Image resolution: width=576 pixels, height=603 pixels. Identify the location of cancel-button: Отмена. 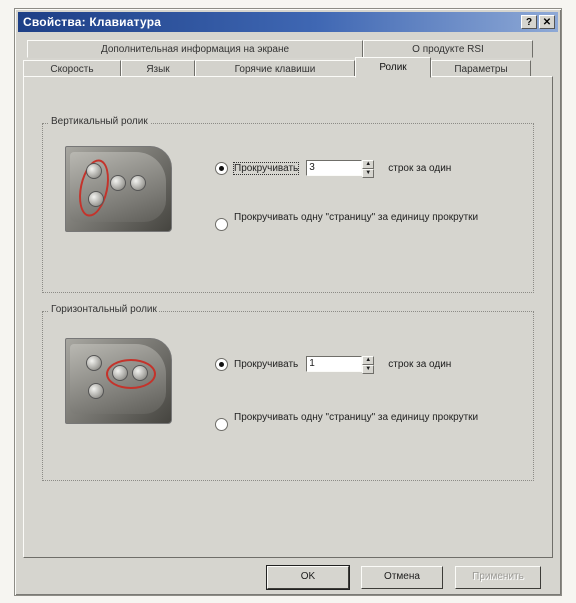
(402, 577).